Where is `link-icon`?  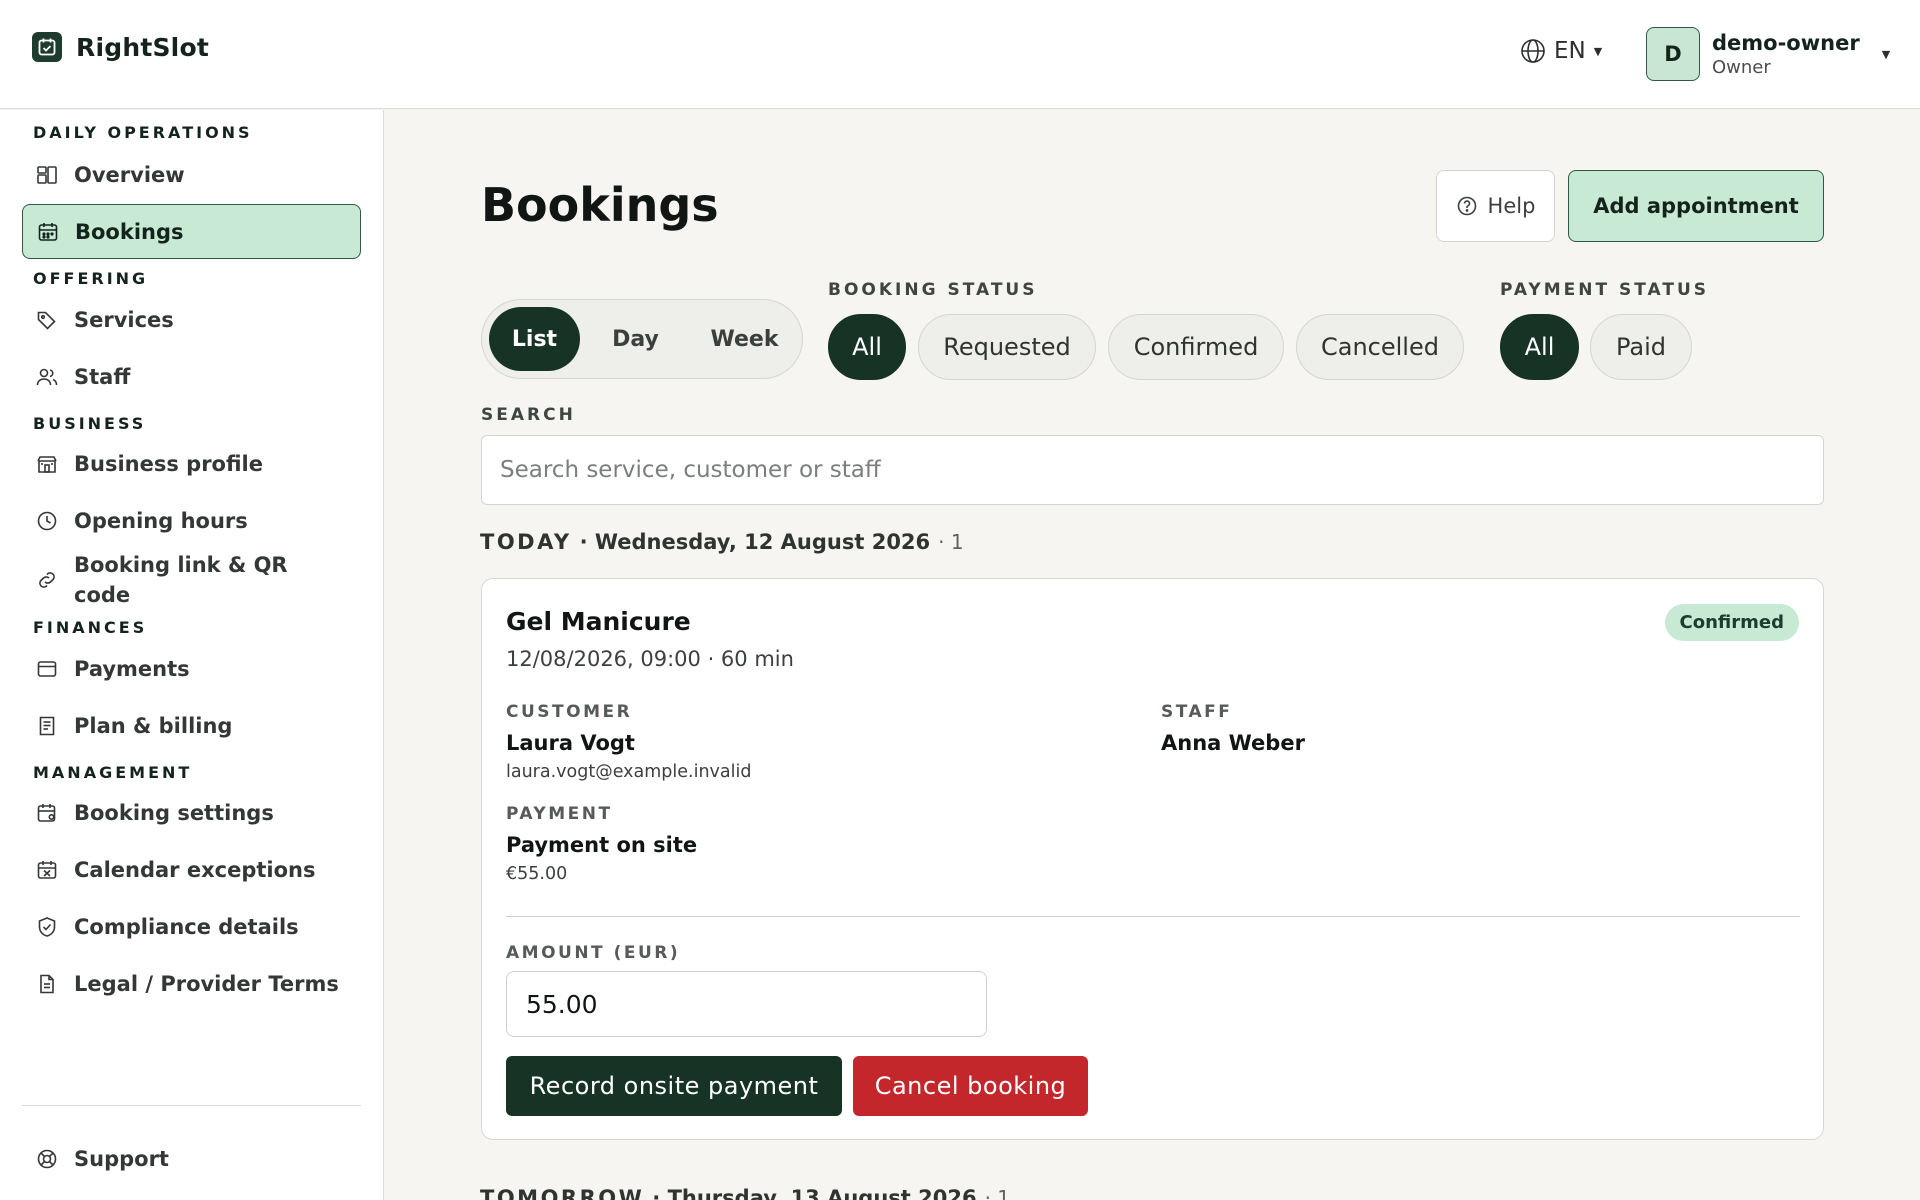
link-icon is located at coordinates (47, 580).